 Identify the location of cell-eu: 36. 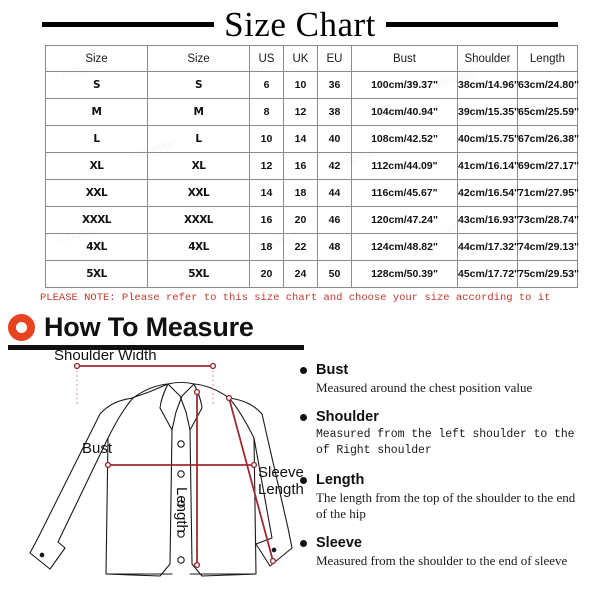
(334, 85).